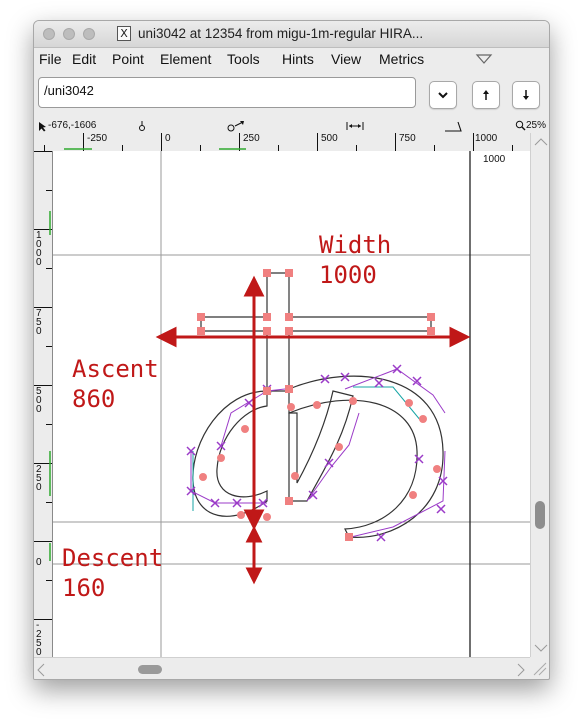 The width and height of the screenshot is (578, 728). I want to click on x11-app-icon: X, so click(124, 33).